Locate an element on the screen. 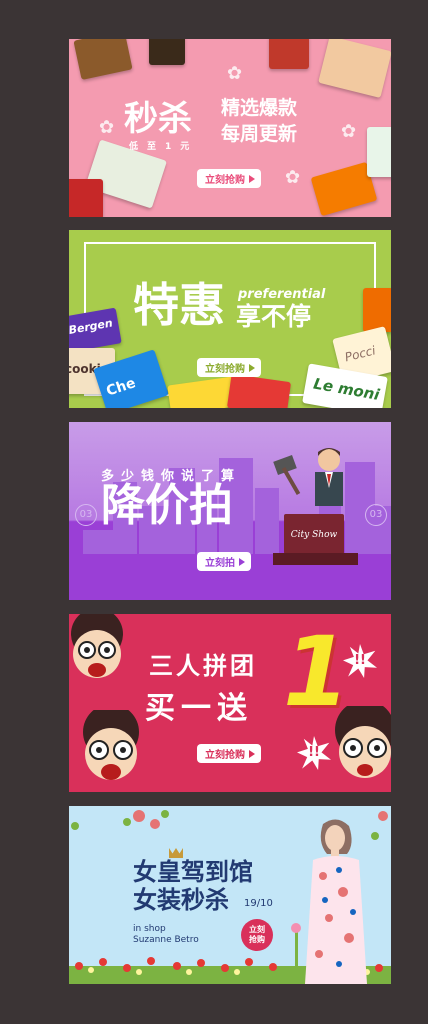 This screenshot has width=428, height=1024. podium-base is located at coordinates (315, 559).